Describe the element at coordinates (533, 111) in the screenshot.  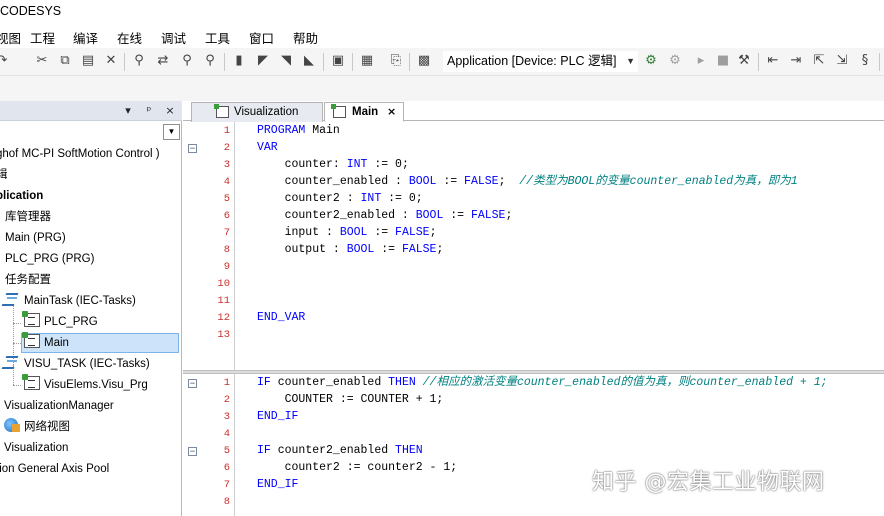
I see `editor-tab-bar: Visualization Main ×` at that location.